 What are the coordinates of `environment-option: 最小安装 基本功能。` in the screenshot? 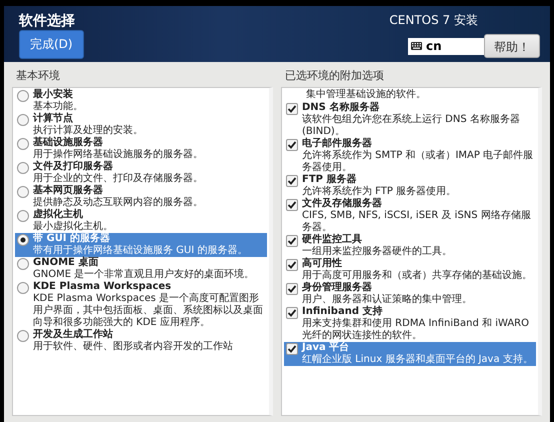 It's located at (141, 101).